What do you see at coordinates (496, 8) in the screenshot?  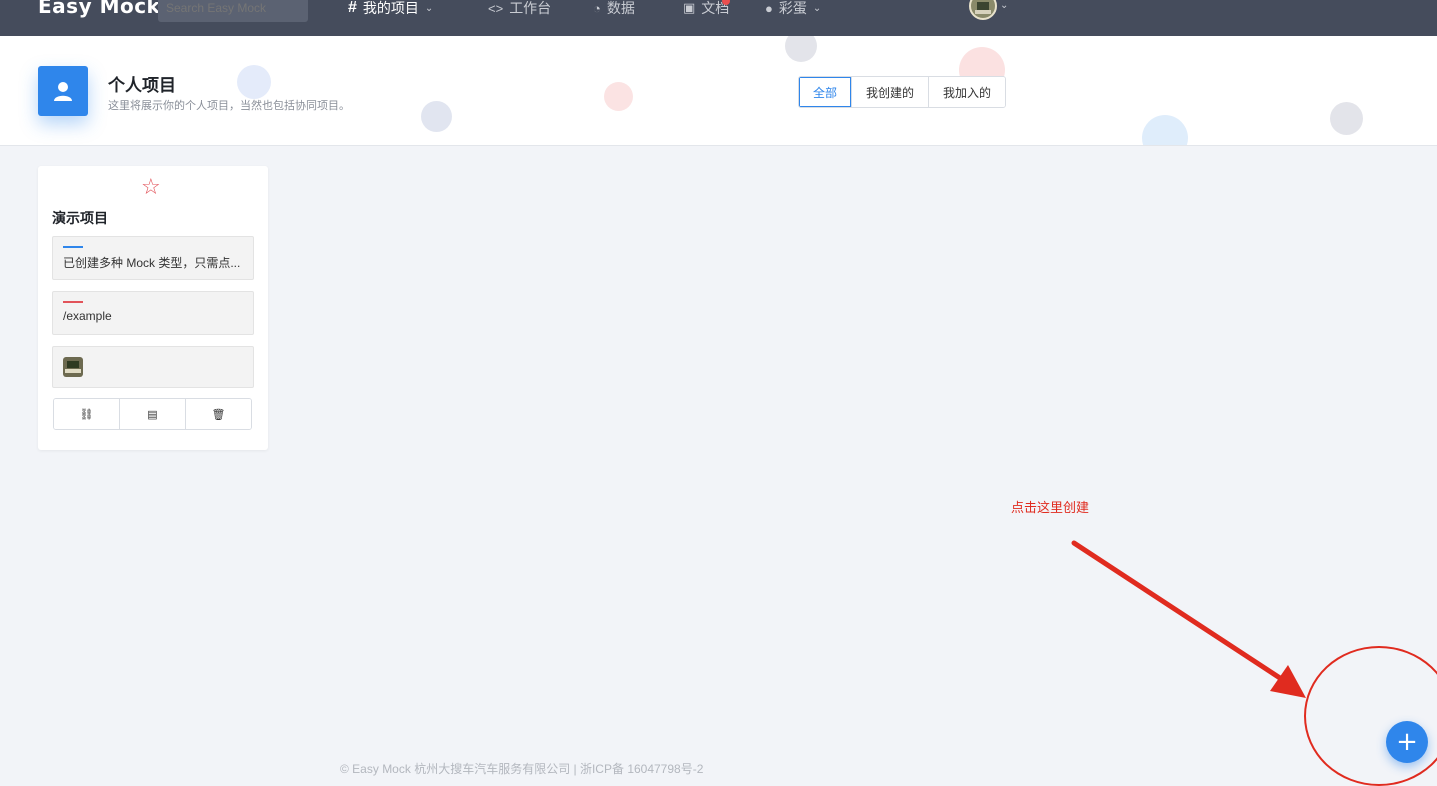 I see `code-icon: <>` at bounding box center [496, 8].